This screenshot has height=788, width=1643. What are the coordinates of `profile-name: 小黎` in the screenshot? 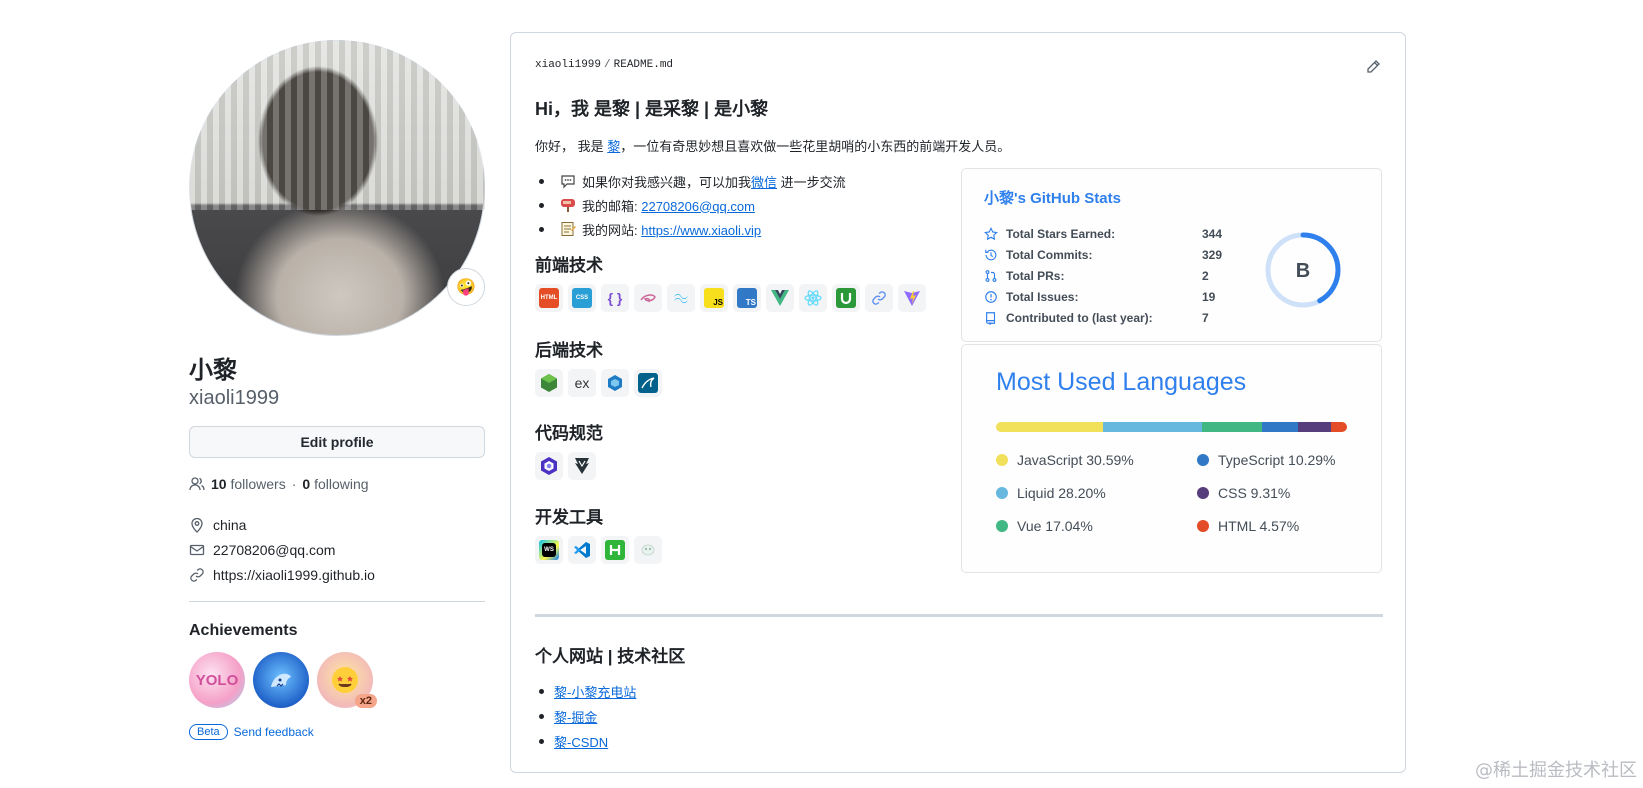 It's located at (213, 370).